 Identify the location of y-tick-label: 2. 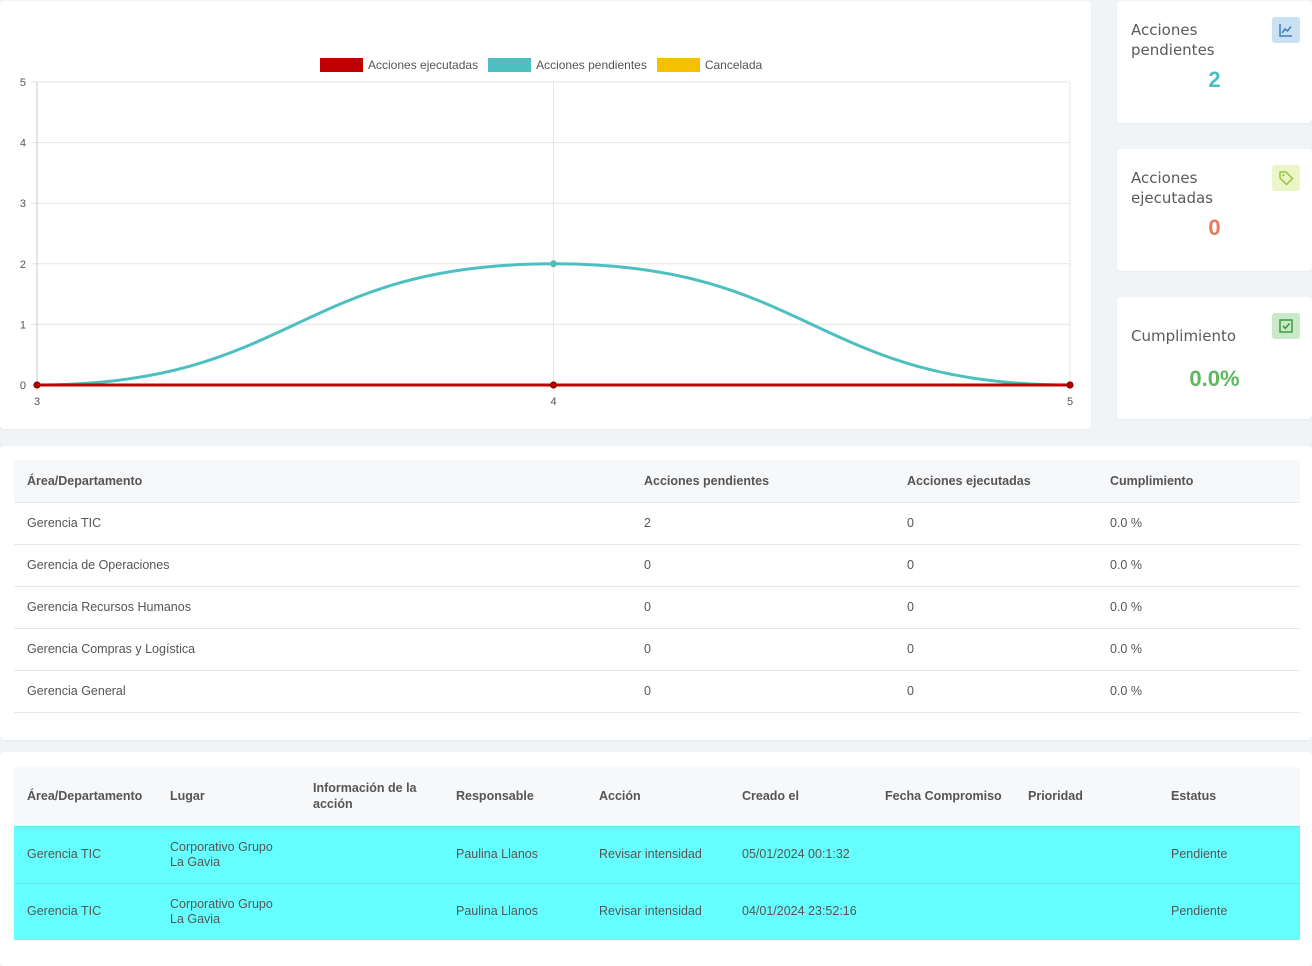
(23, 265).